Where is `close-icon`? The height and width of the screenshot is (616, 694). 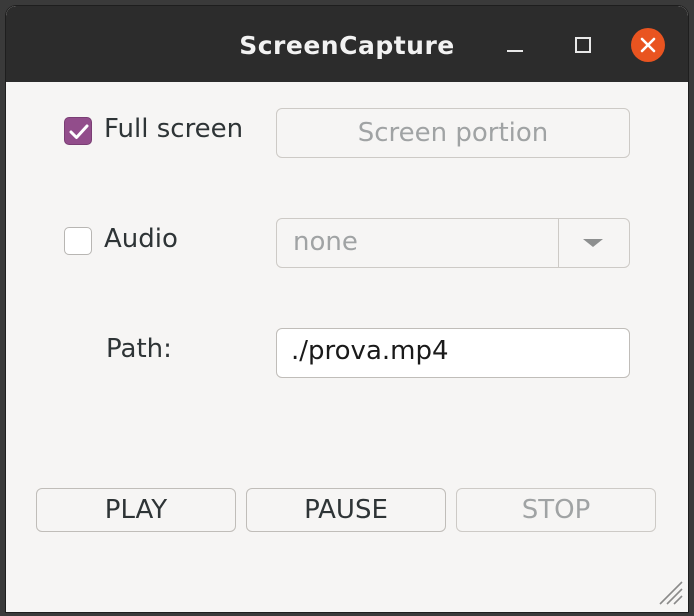 close-icon is located at coordinates (648, 45).